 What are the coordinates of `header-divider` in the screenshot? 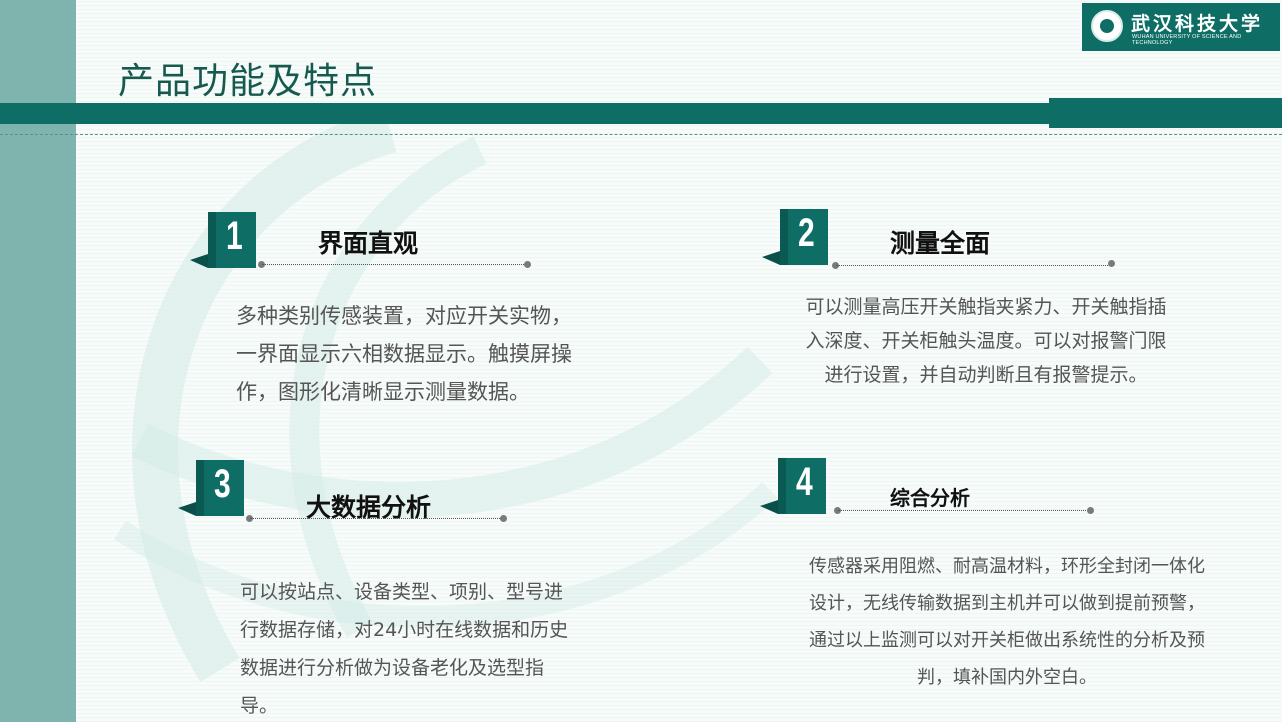 It's located at (641, 134).